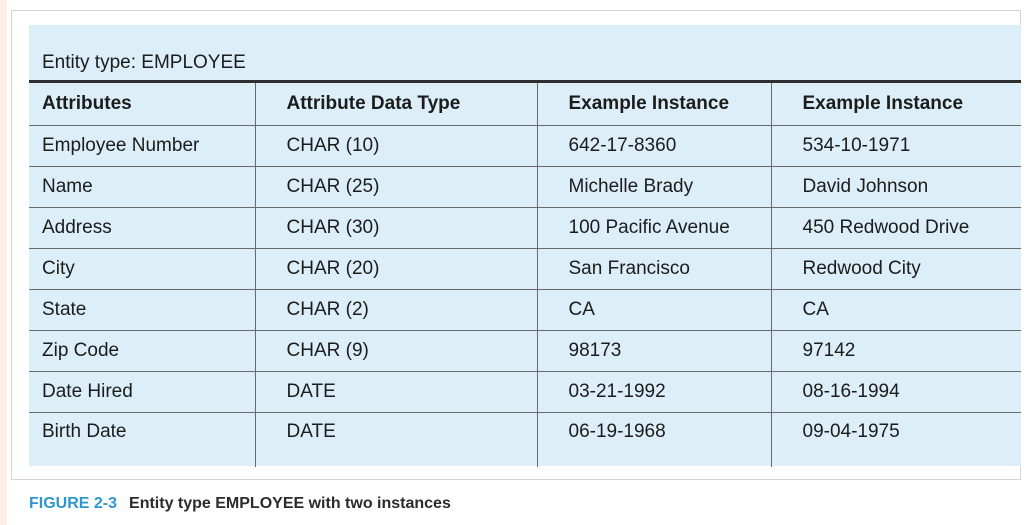 This screenshot has width=1032, height=525. I want to click on instance-2-cell: 09-04-1975, so click(895, 439).